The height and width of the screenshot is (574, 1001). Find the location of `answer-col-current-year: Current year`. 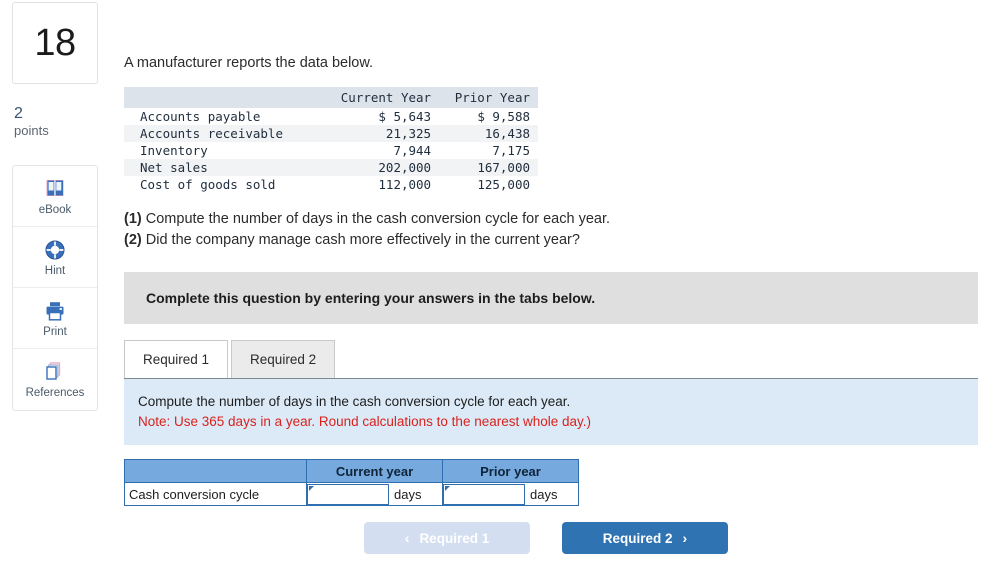

answer-col-current-year: Current year is located at coordinates (374, 471).